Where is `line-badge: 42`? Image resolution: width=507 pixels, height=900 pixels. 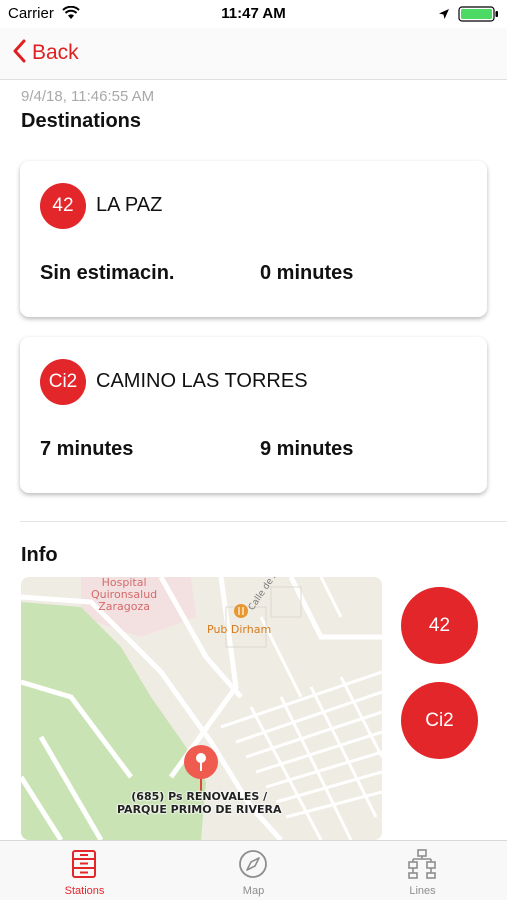
line-badge: 42 is located at coordinates (63, 206).